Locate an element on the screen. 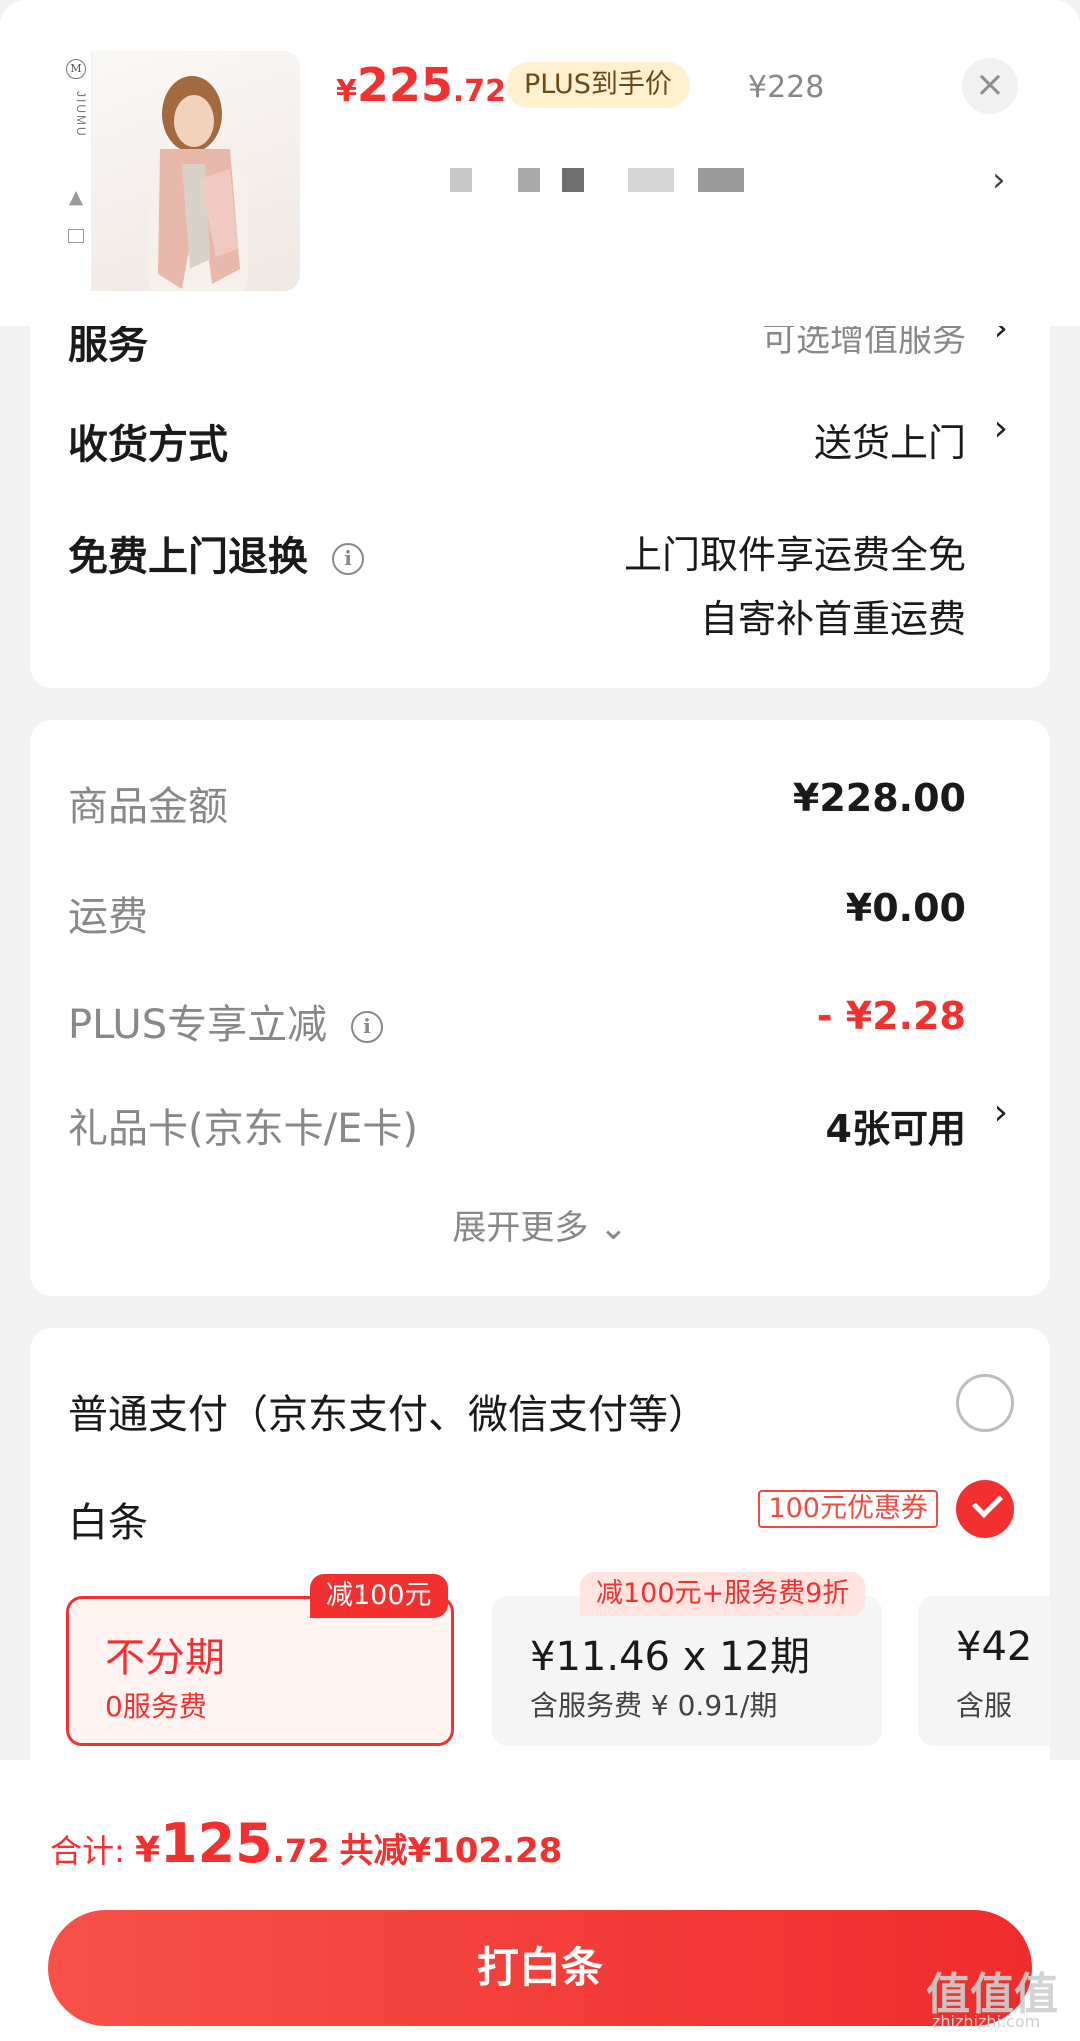 This screenshot has height=2041, width=1080. free-return-value-1: 上门取件享运费全免 is located at coordinates (794, 555).